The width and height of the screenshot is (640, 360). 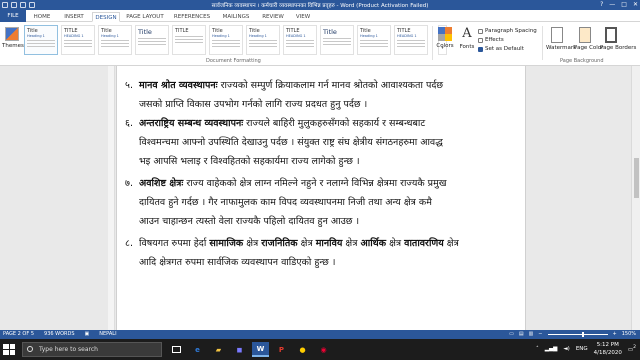 I want to click on clock: 5:12 PM 4/18/2020, so click(x=608, y=349).